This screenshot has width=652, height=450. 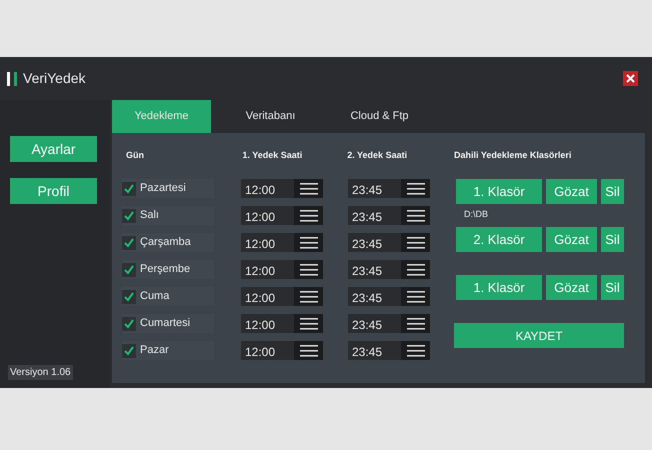 I want to click on day-label: Cuma, so click(x=155, y=296).